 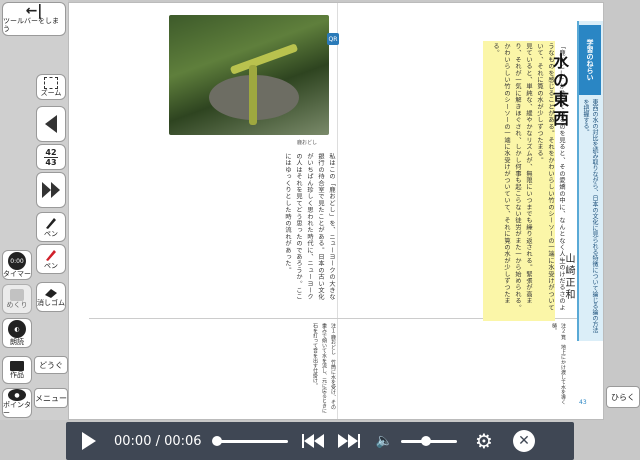 I want to click on shishi-odoshi-photo, so click(x=249, y=75).